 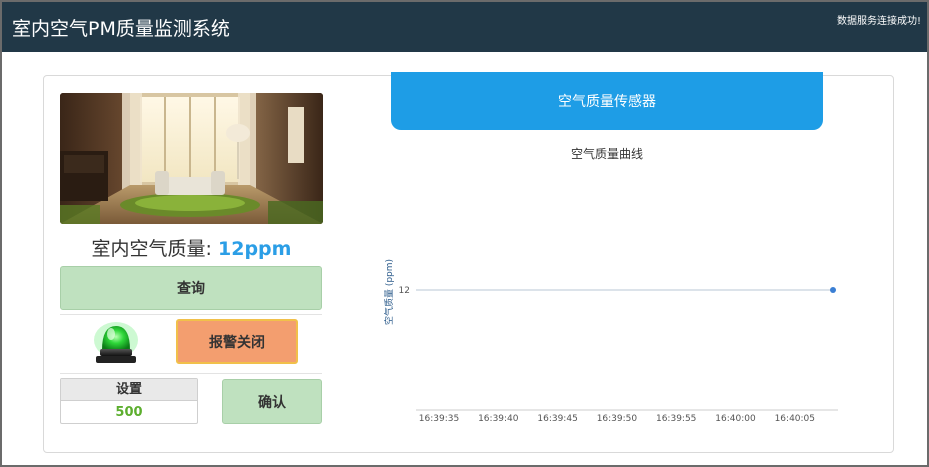 What do you see at coordinates (878, 21) in the screenshot?
I see `connection-status: 数据服务连接成功!` at bounding box center [878, 21].